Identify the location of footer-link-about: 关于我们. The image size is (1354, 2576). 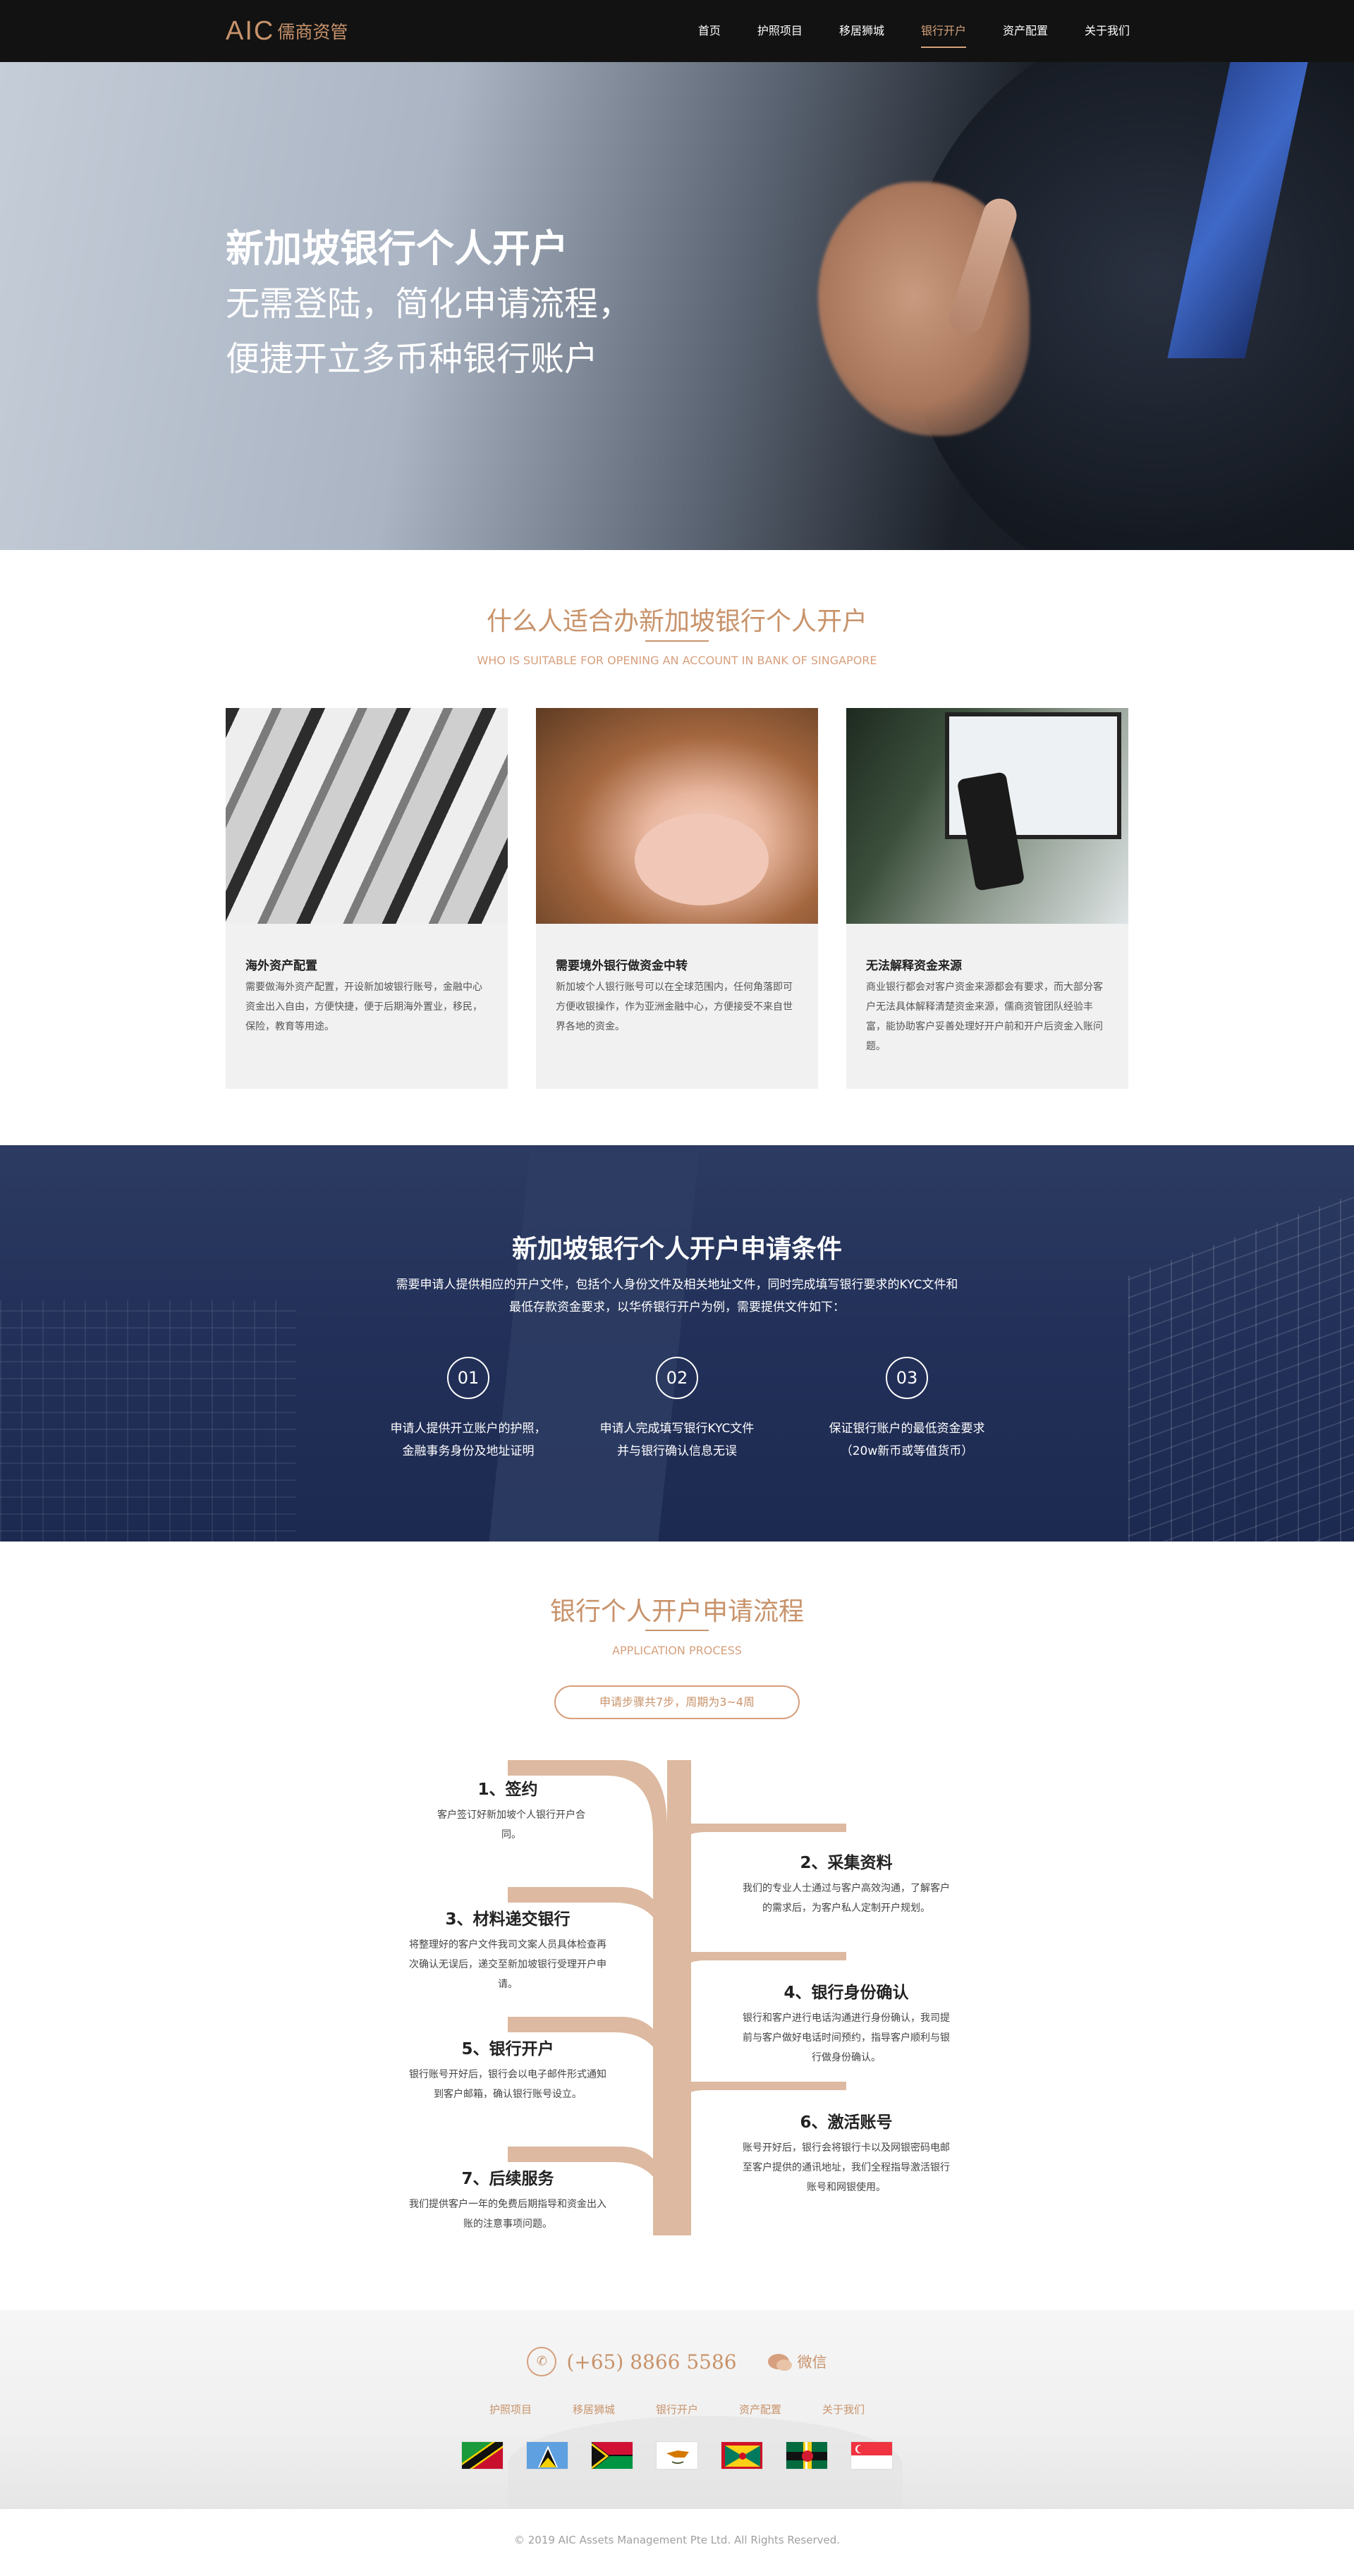
(843, 2410).